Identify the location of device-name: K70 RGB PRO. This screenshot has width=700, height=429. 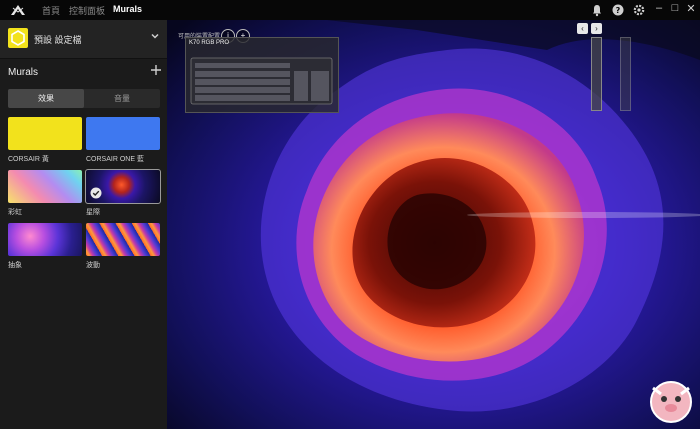
(209, 43).